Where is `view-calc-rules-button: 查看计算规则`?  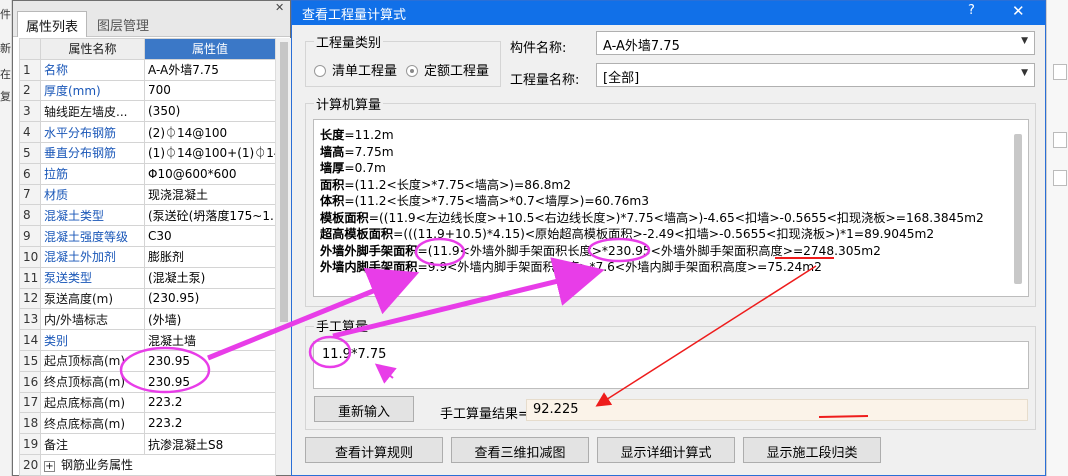 view-calc-rules-button: 查看计算规则 is located at coordinates (374, 450).